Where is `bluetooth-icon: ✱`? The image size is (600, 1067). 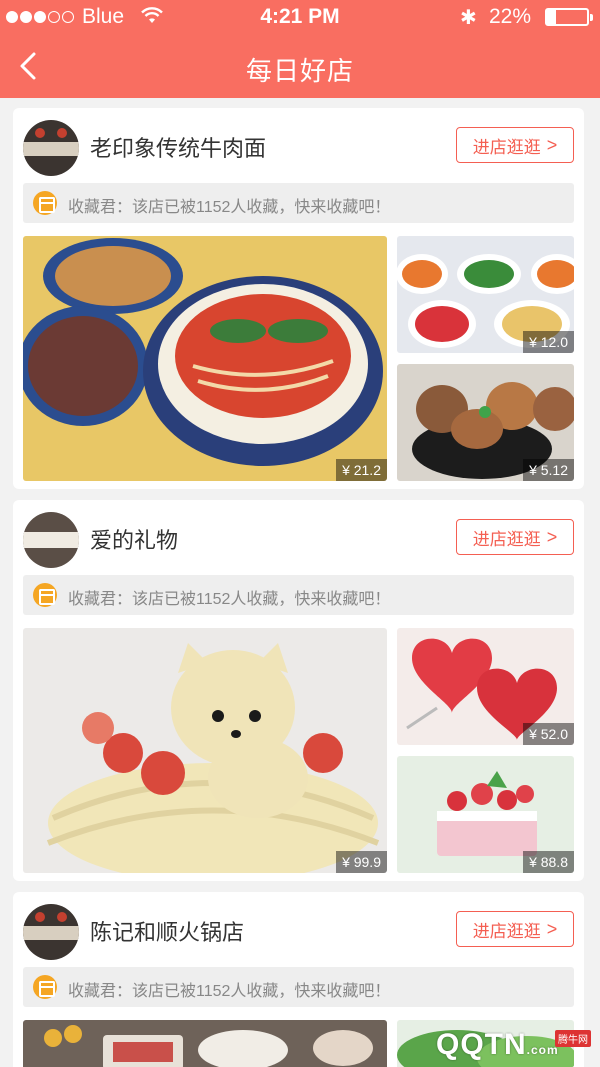 bluetooth-icon: ✱ is located at coordinates (468, 18).